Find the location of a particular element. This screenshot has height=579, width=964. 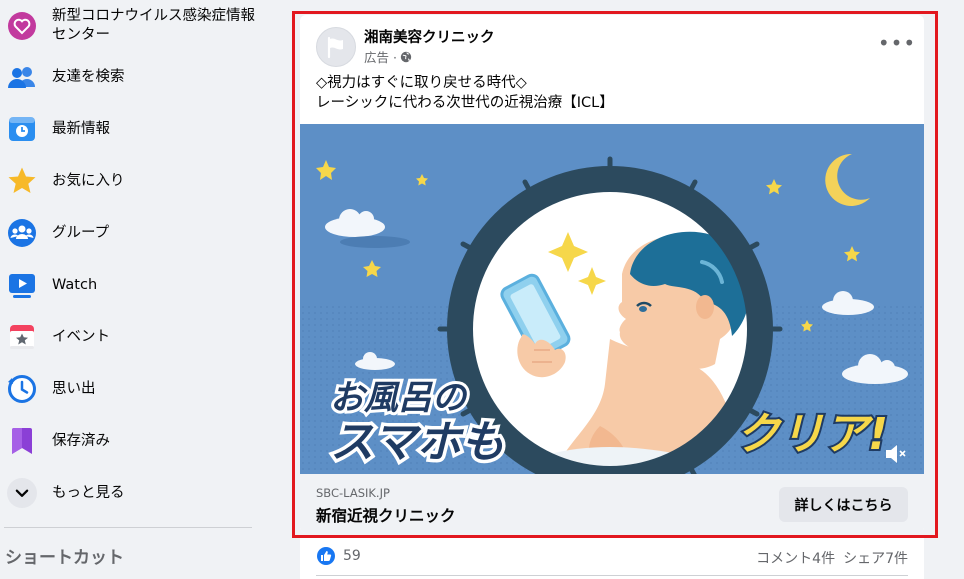

sponsored-label: 広告 · is located at coordinates (388, 56).